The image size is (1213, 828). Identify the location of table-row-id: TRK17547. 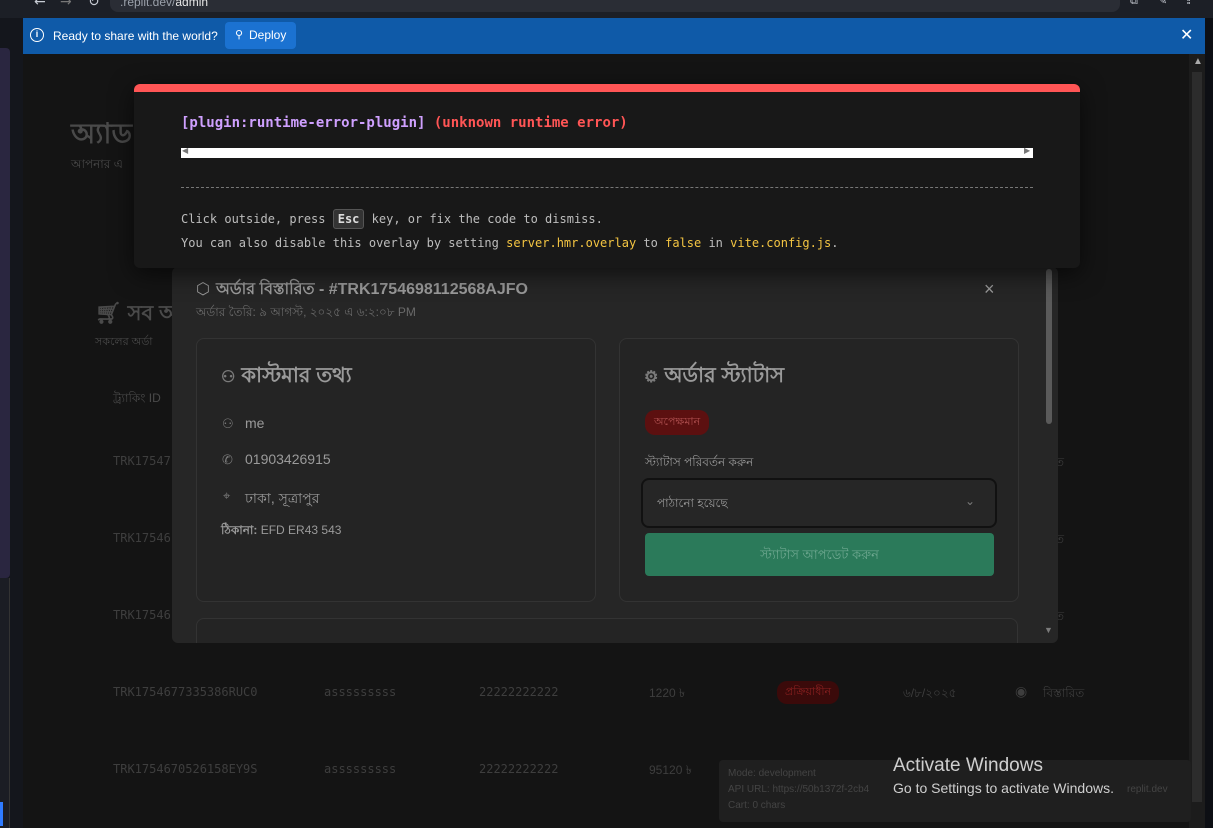
(142, 461).